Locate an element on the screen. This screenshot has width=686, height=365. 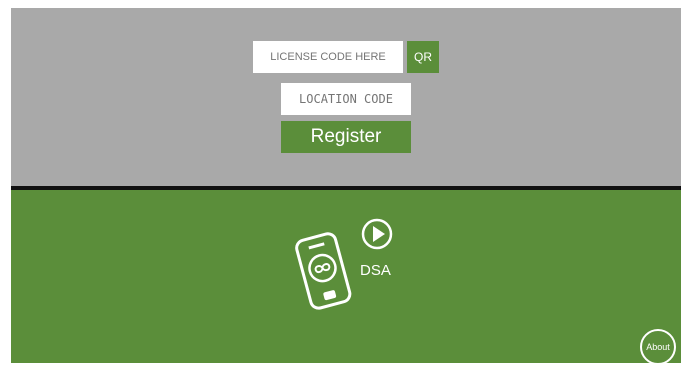
qr-button: QR is located at coordinates (423, 57).